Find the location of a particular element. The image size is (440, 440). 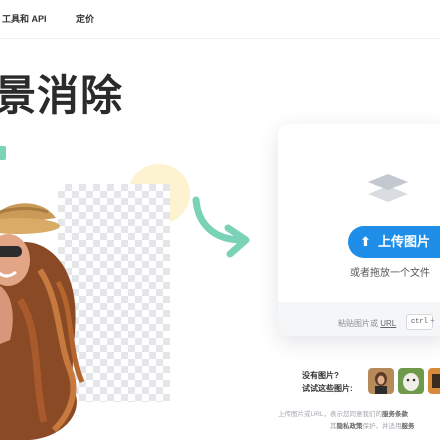

legal-line-1-text: 上传图片或URL，表示您同意我们的 is located at coordinates (330, 414).